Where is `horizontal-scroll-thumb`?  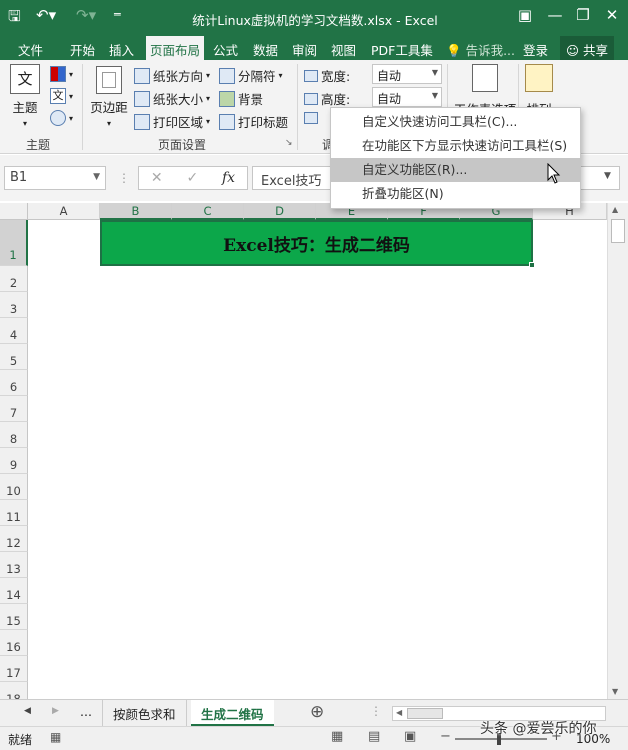 horizontal-scroll-thumb is located at coordinates (425, 713).